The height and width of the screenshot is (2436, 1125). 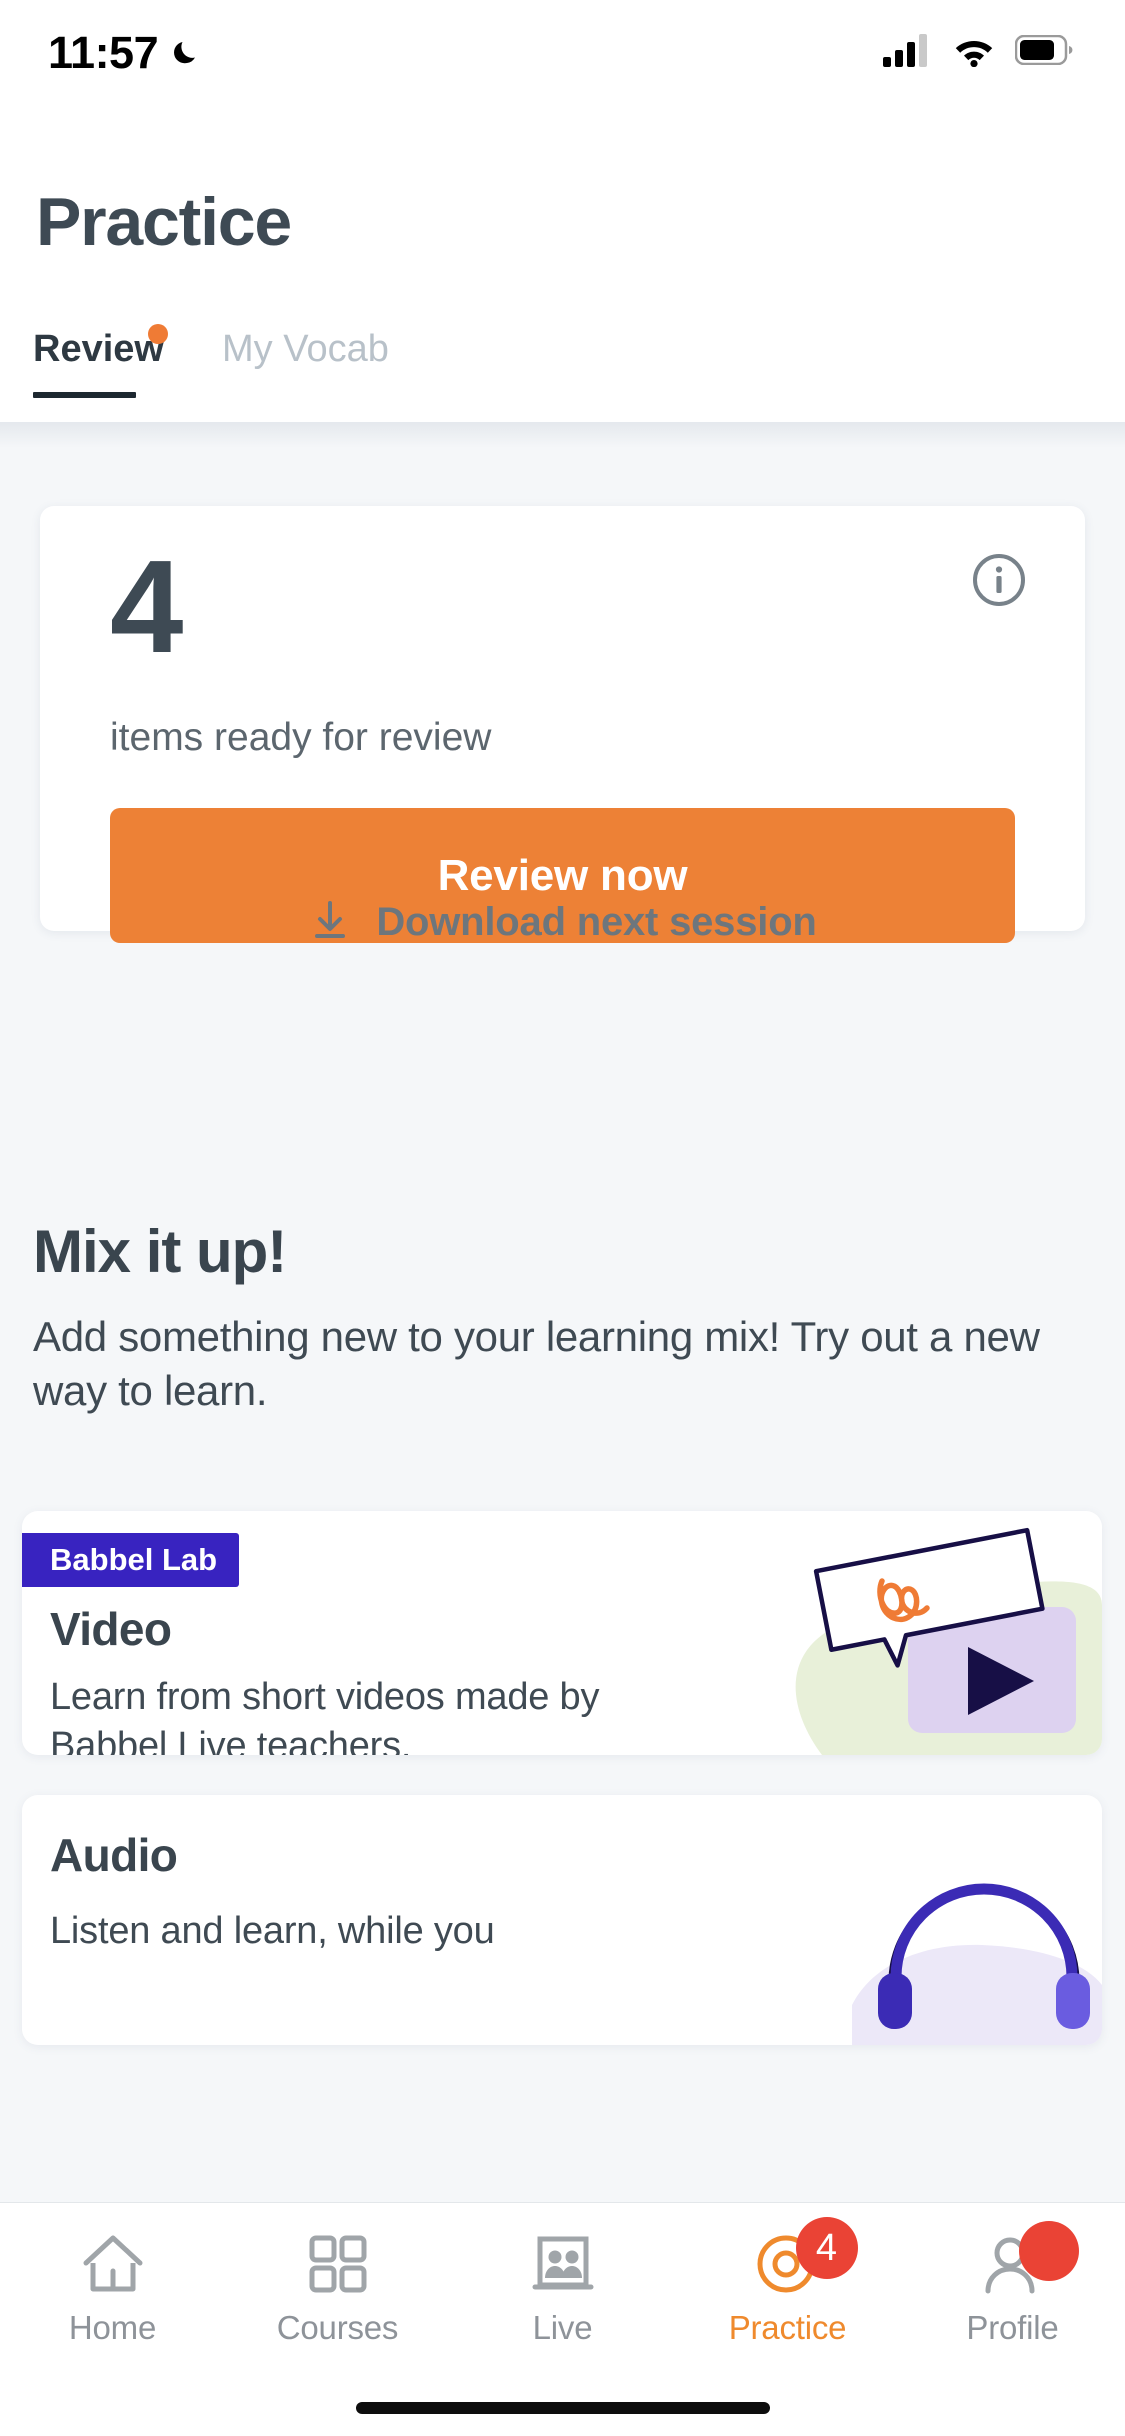 I want to click on nav-item-courses: Courses, so click(x=337, y=2273).